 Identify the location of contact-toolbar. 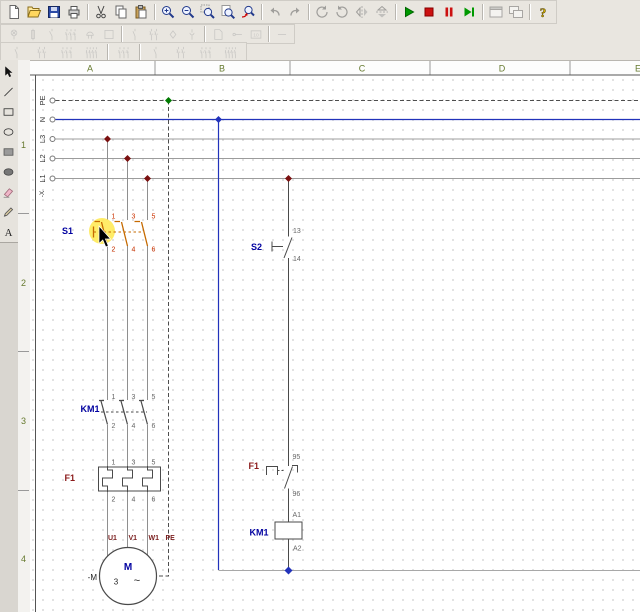
(123, 52).